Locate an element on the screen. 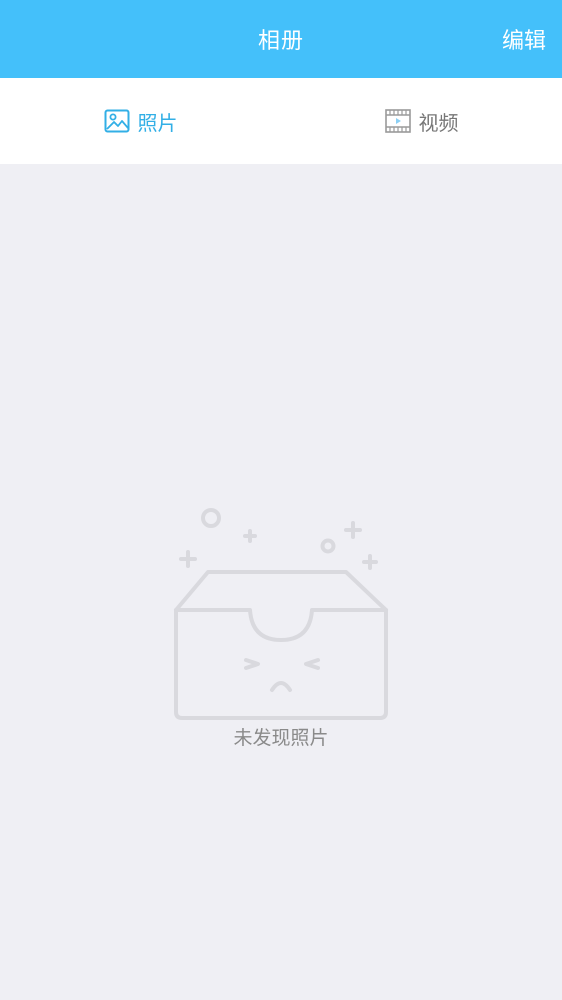  tab-photos-label: 照片 is located at coordinates (157, 122).